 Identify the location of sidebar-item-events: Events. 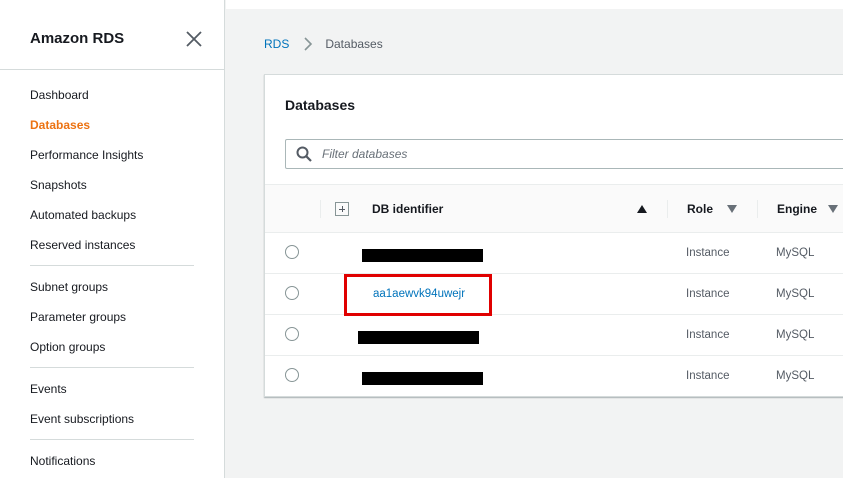
(112, 389).